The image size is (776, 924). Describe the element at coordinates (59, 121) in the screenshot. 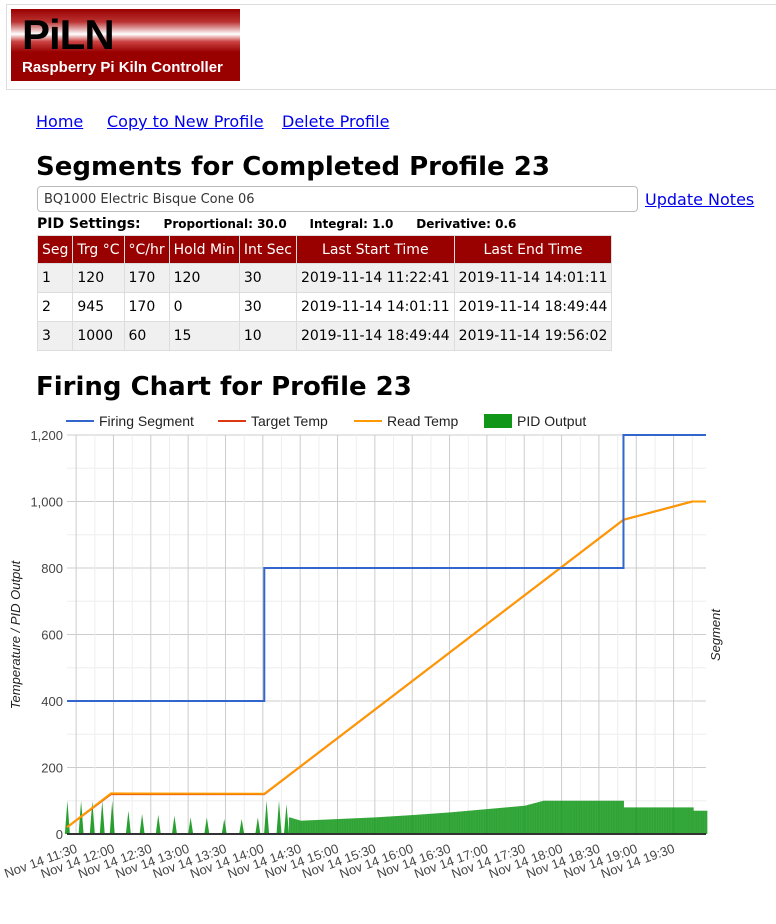

I see `home-link: Home` at that location.